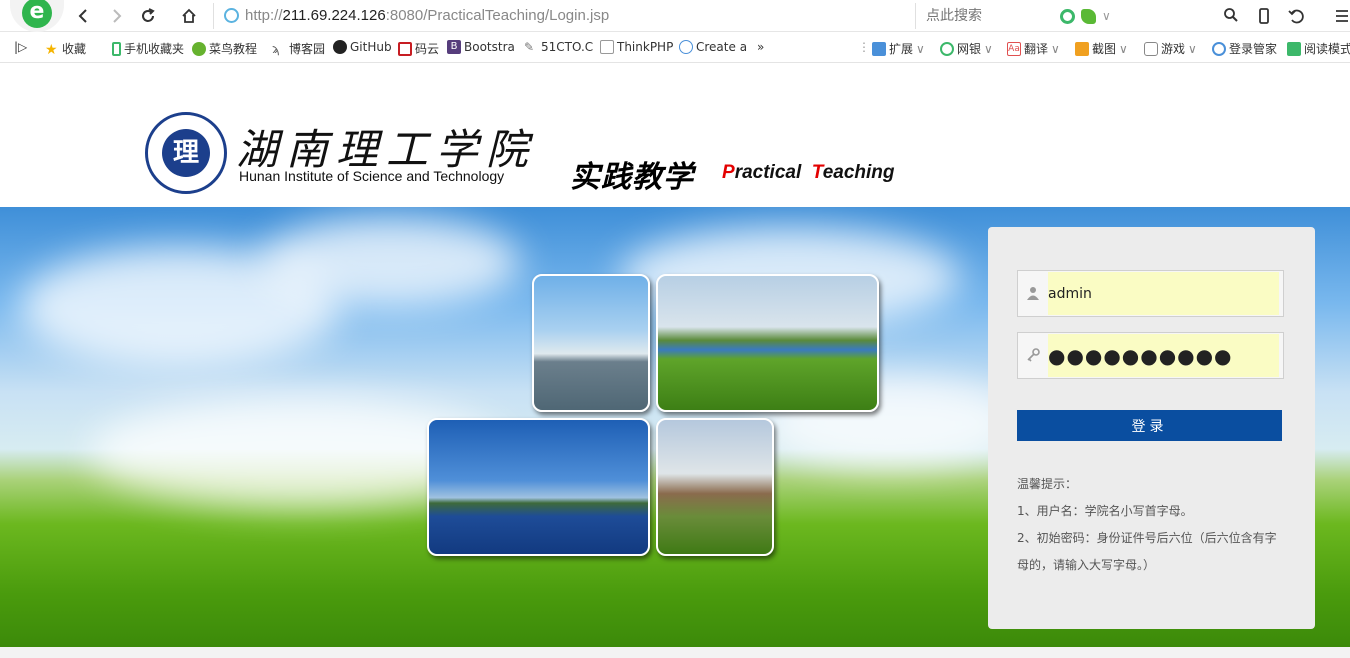 The width and height of the screenshot is (1350, 658). I want to click on password-field, so click(1150, 355).